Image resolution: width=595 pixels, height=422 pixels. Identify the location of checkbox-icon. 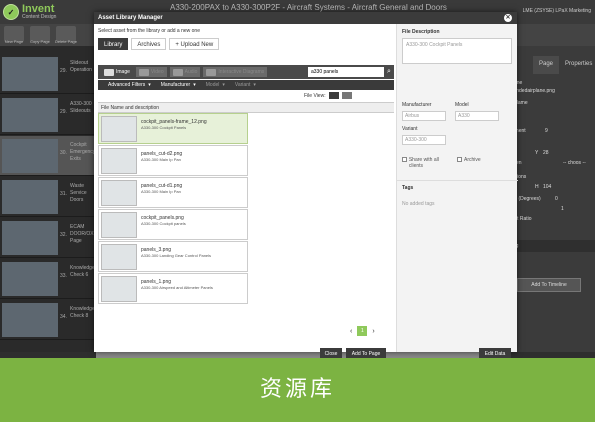
(404, 159).